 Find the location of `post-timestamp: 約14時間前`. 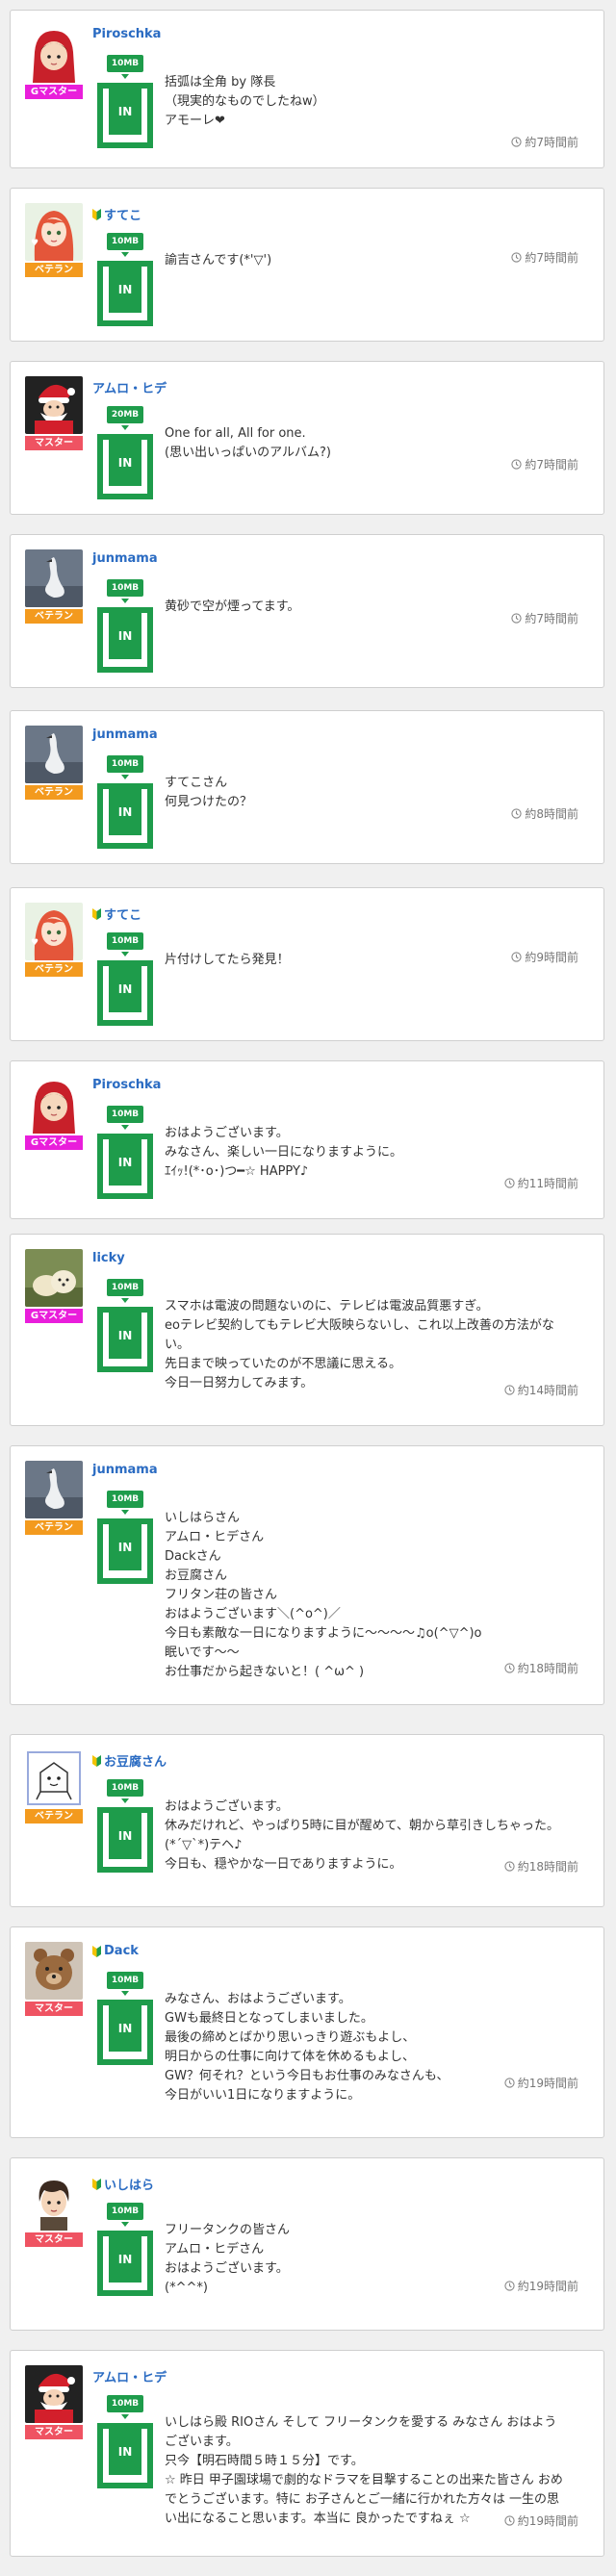

post-timestamp: 約14時間前 is located at coordinates (541, 1390).